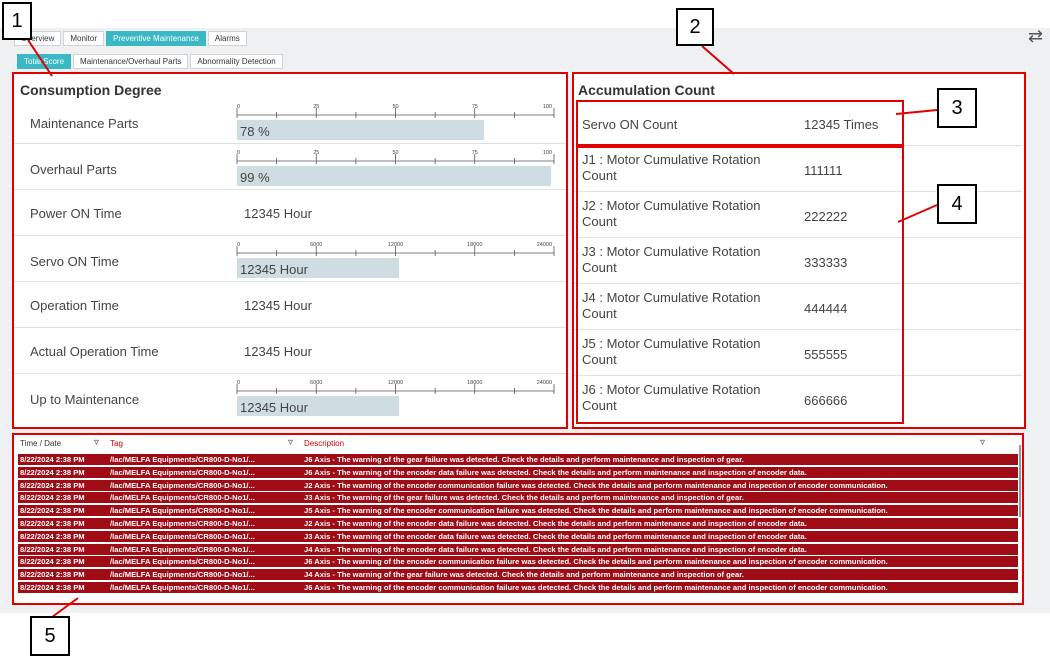 The image size is (1050, 658). I want to click on callout-label-1: 1, so click(17, 21).